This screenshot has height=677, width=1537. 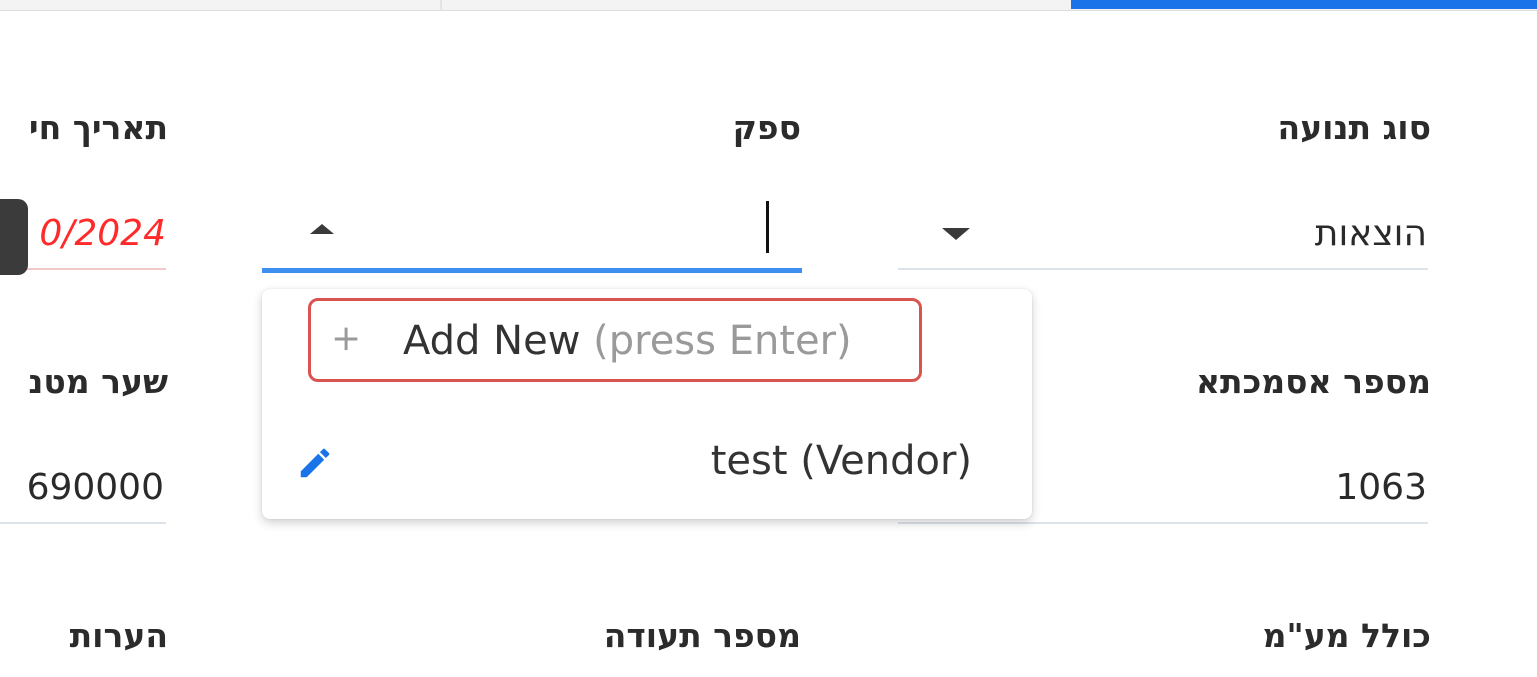 What do you see at coordinates (1354, 127) in the screenshot?
I see `transaction-type-label: סוג תנועה` at bounding box center [1354, 127].